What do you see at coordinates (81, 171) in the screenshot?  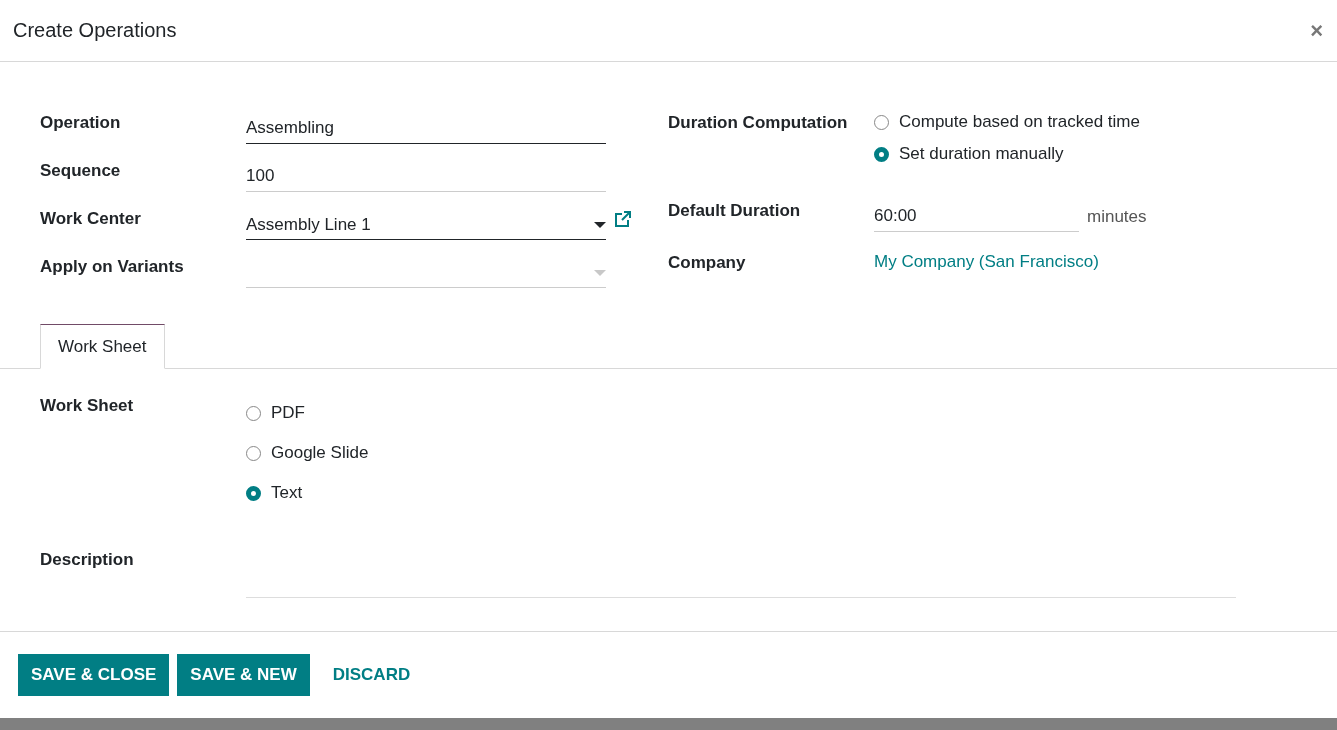 I see `field-label: Sequence` at bounding box center [81, 171].